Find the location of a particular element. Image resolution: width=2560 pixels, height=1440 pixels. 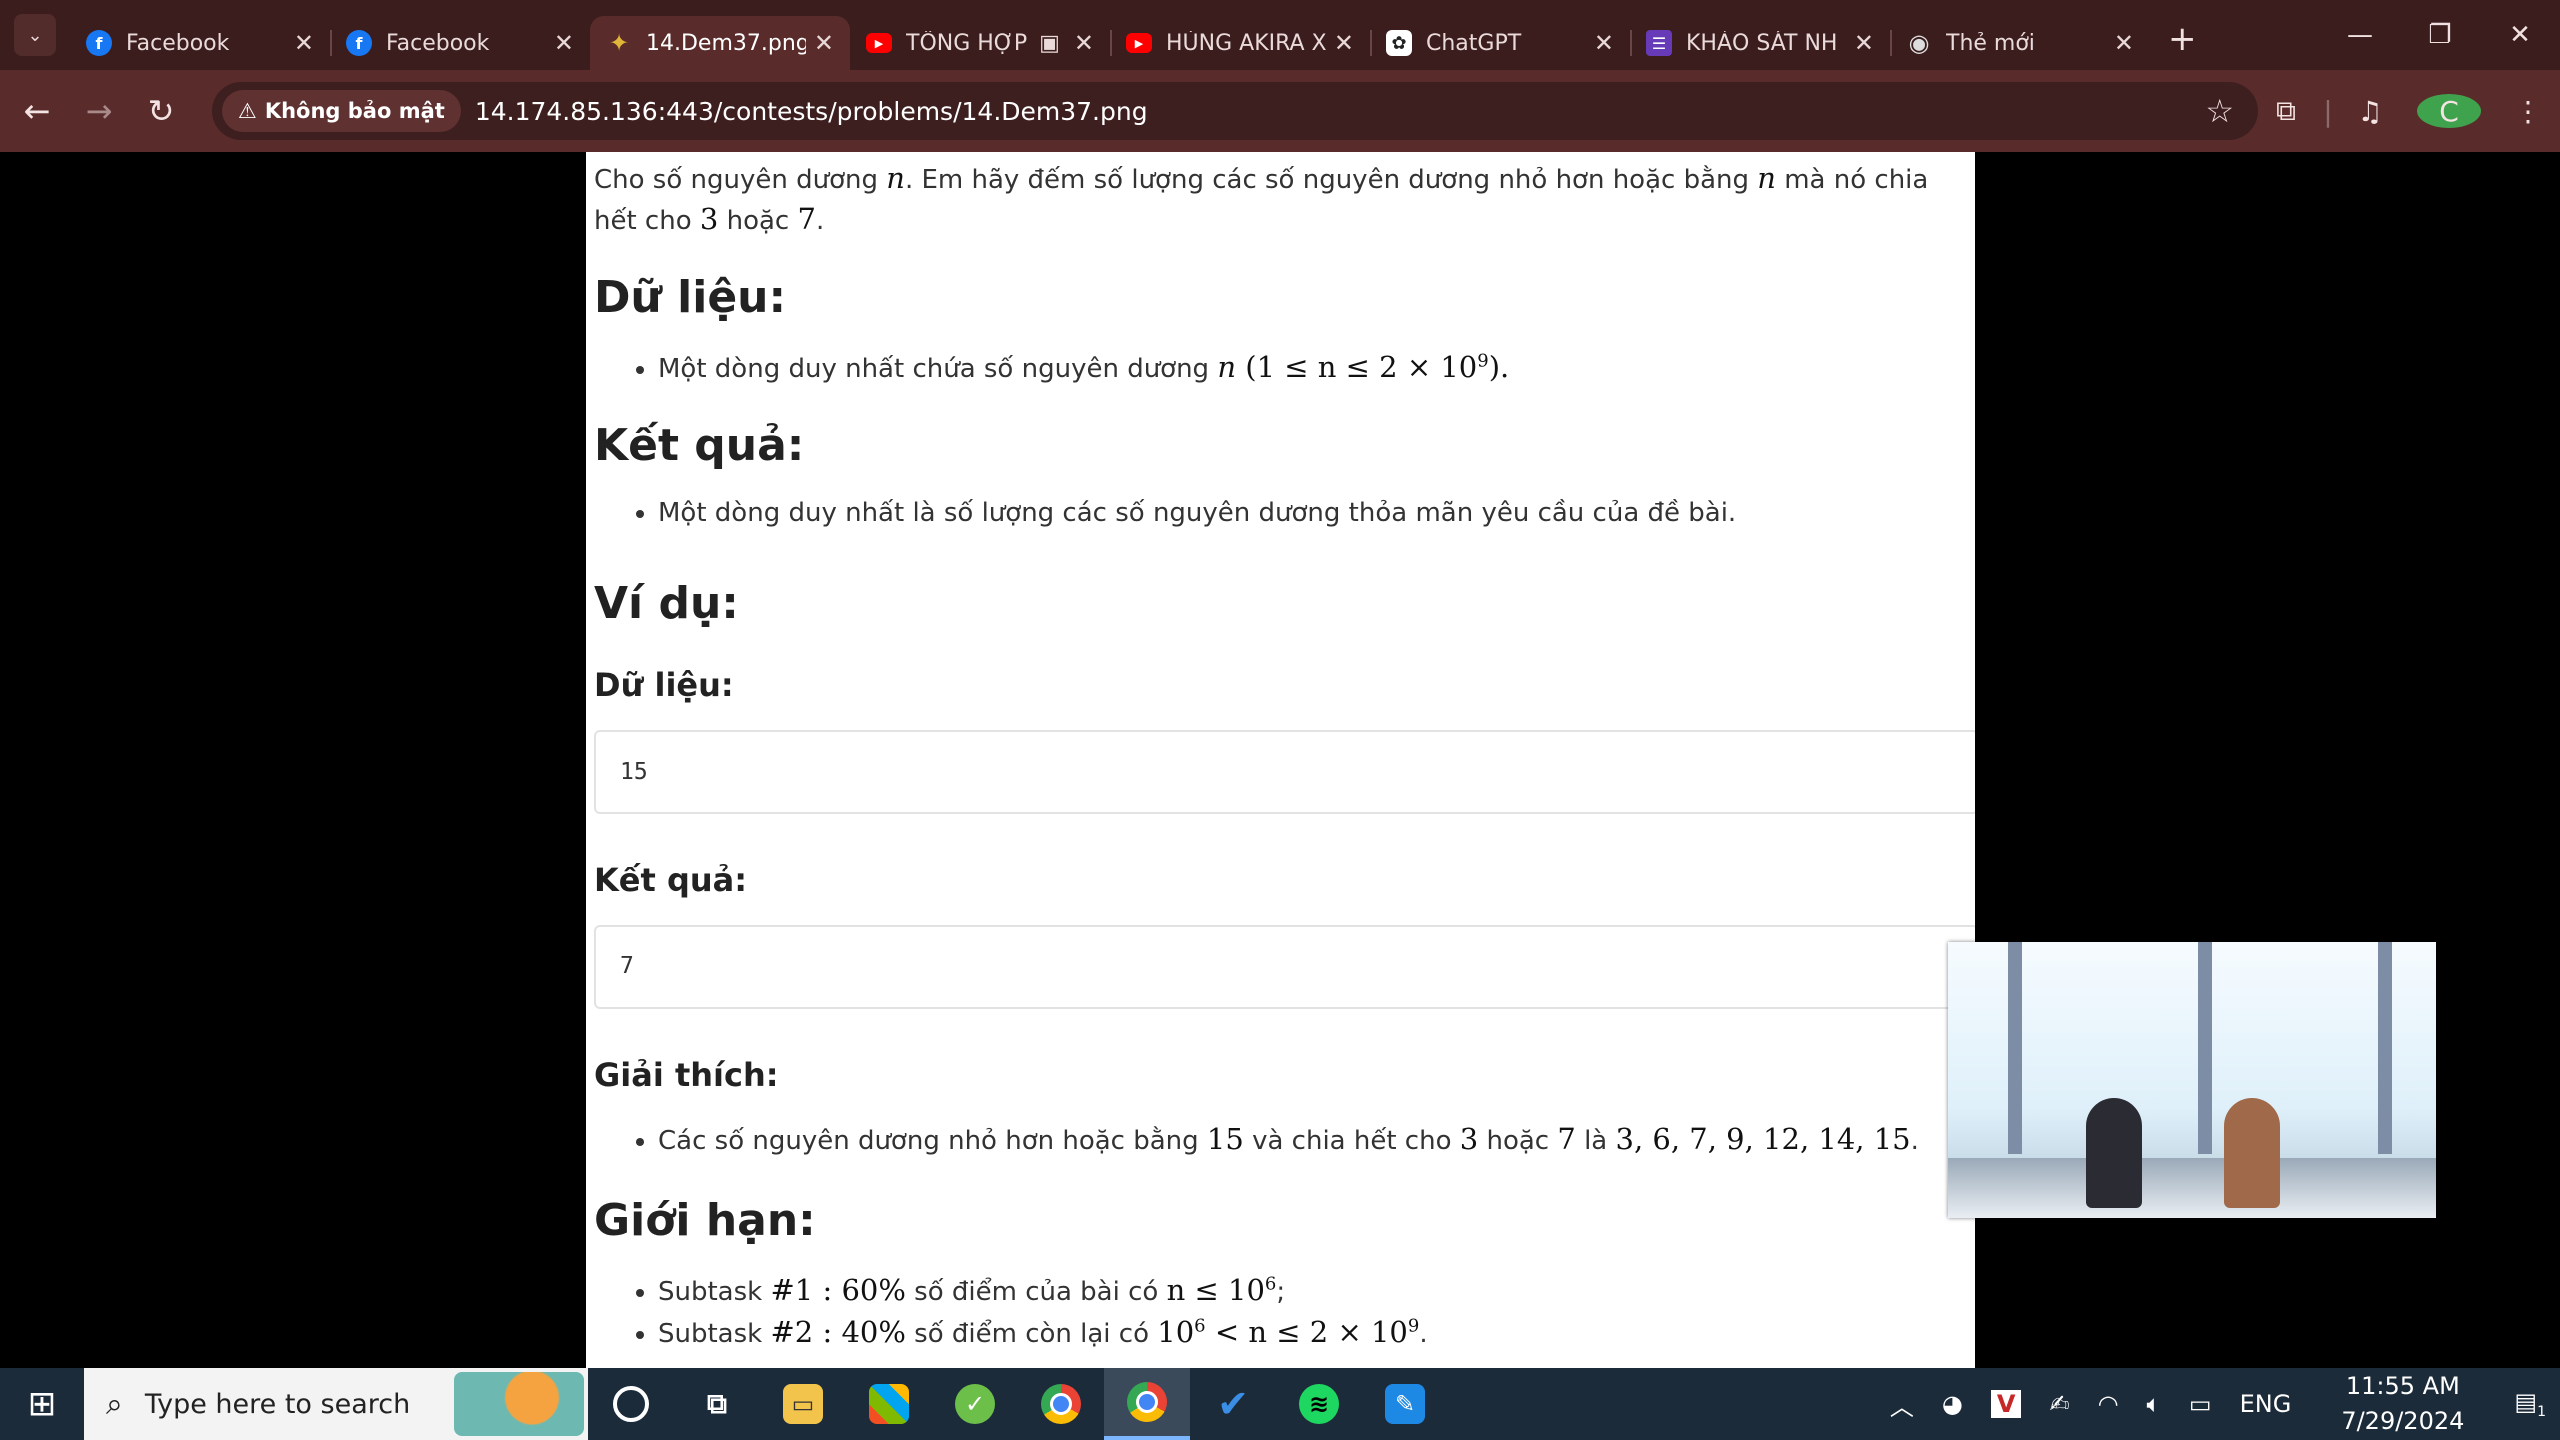

taskbar-search: ⌕ Type here to search is located at coordinates (336, 1404).